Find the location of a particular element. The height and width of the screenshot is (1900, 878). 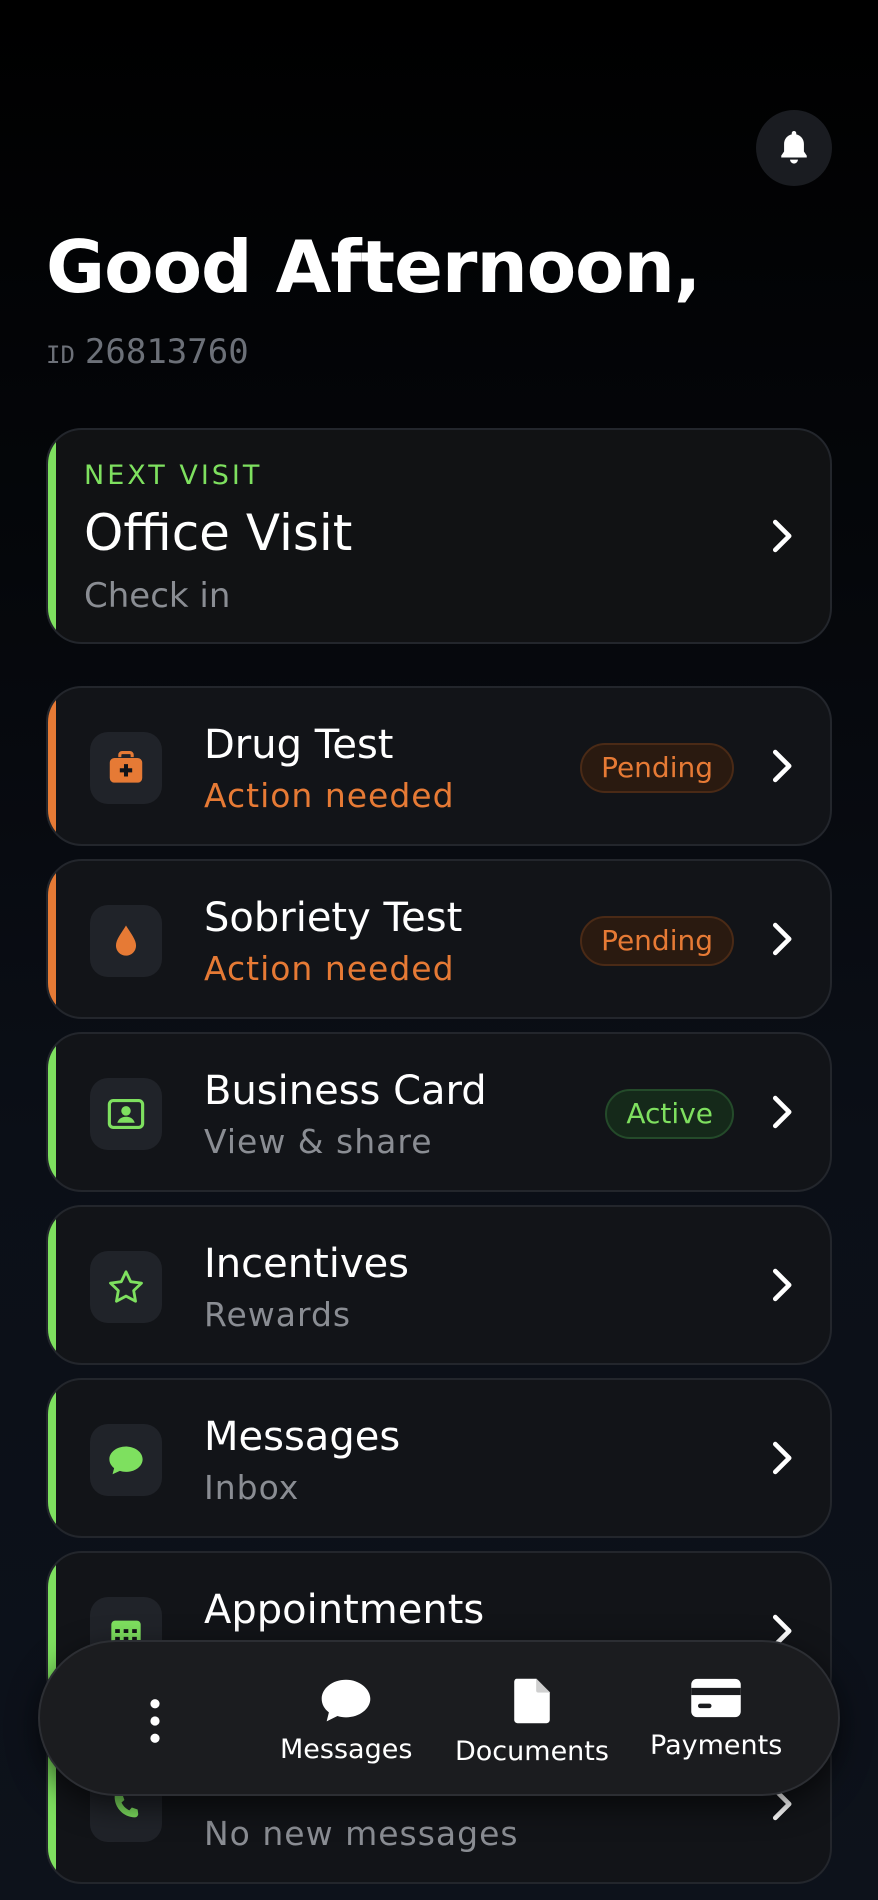

nav-documents: Documents is located at coordinates (532, 1721).